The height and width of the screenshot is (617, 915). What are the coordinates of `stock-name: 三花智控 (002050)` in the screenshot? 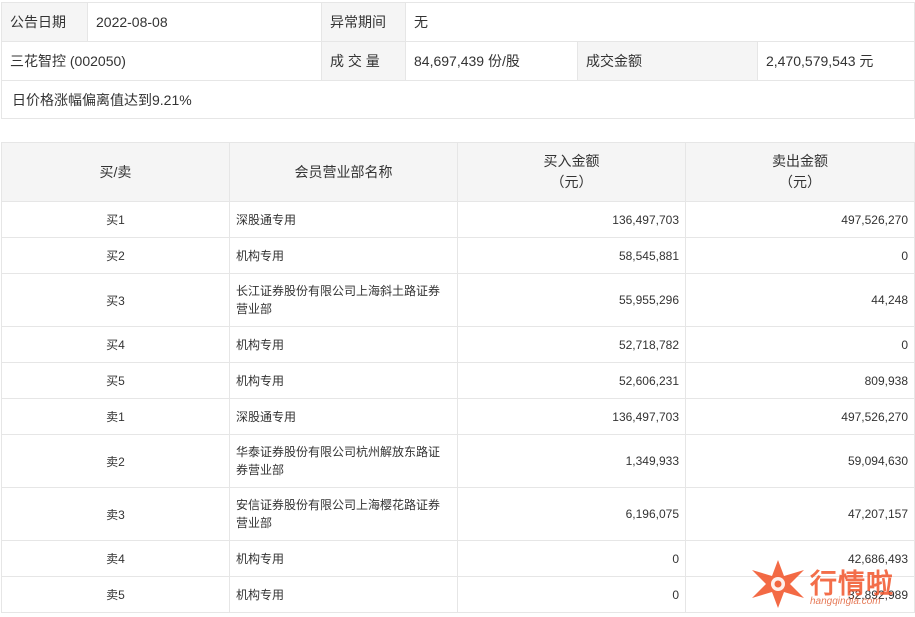 It's located at (161, 61).